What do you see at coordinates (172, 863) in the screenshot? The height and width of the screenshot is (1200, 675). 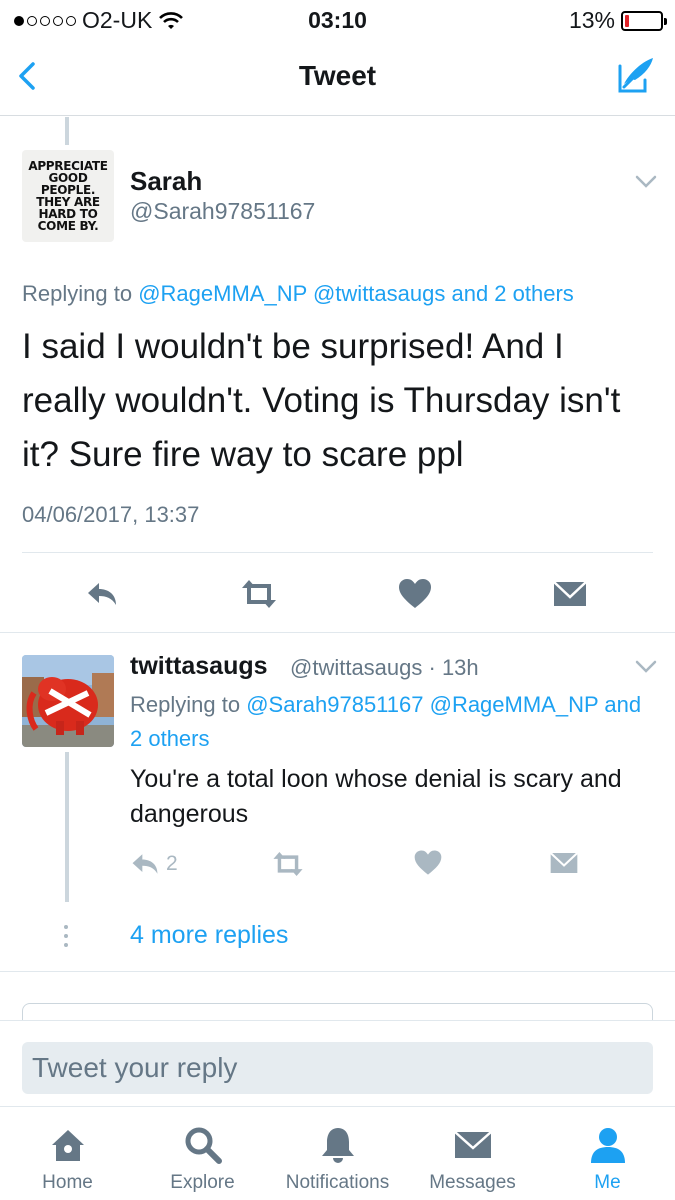 I see `reply-count: 2` at bounding box center [172, 863].